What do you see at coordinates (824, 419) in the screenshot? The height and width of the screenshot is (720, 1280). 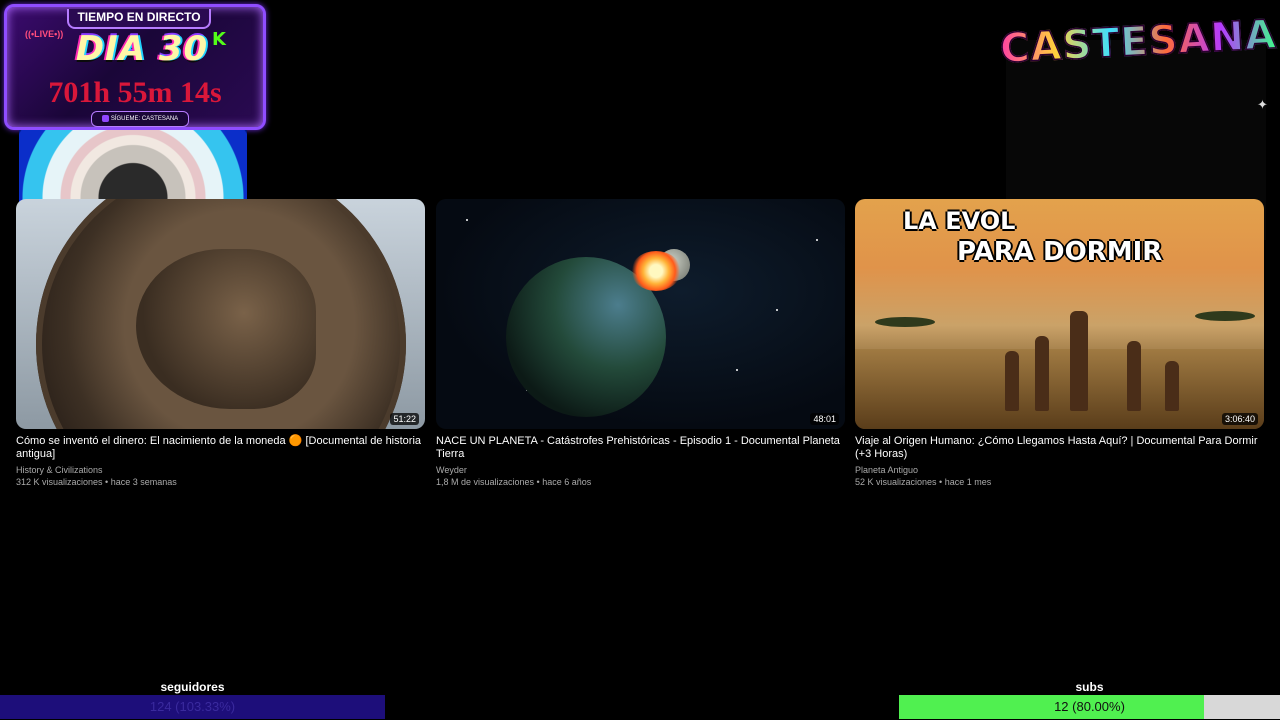 I see `video-duration: 48:01` at bounding box center [824, 419].